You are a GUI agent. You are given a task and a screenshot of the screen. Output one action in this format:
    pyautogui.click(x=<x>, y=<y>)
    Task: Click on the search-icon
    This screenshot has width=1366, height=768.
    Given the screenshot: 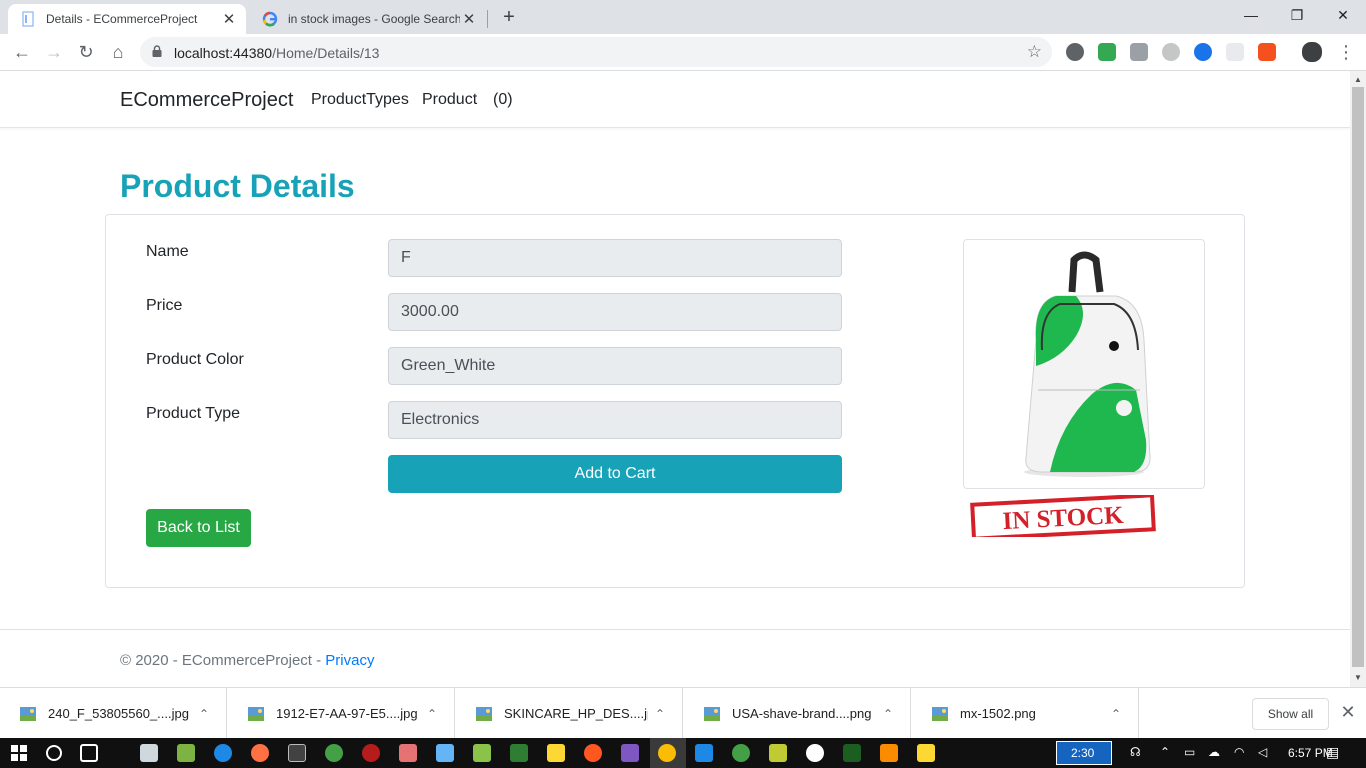 What is the action you would take?
    pyautogui.click(x=54, y=753)
    